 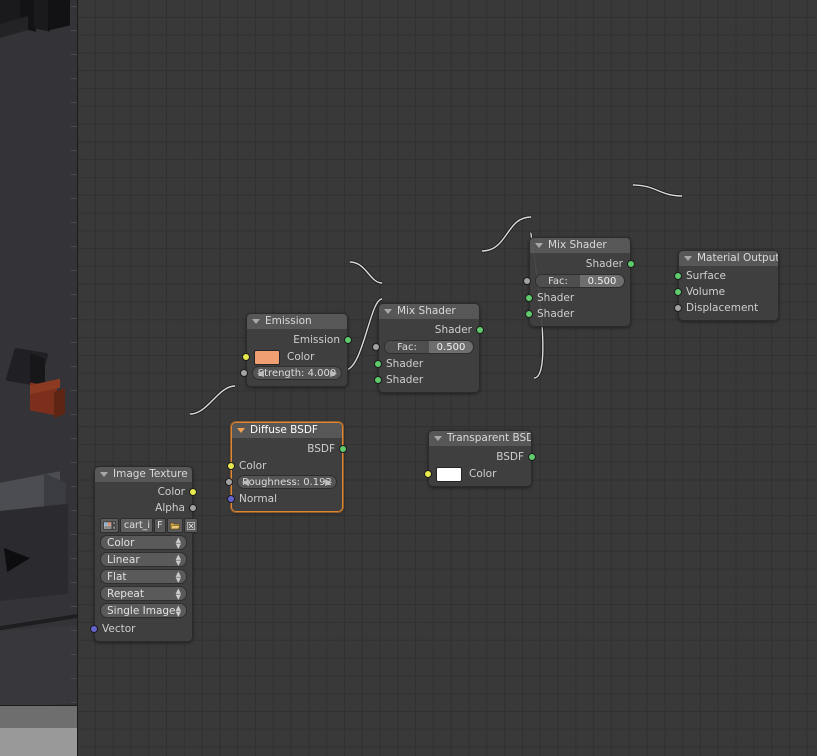 I want to click on socket-row-in-volume: Volume, so click(x=726, y=292).